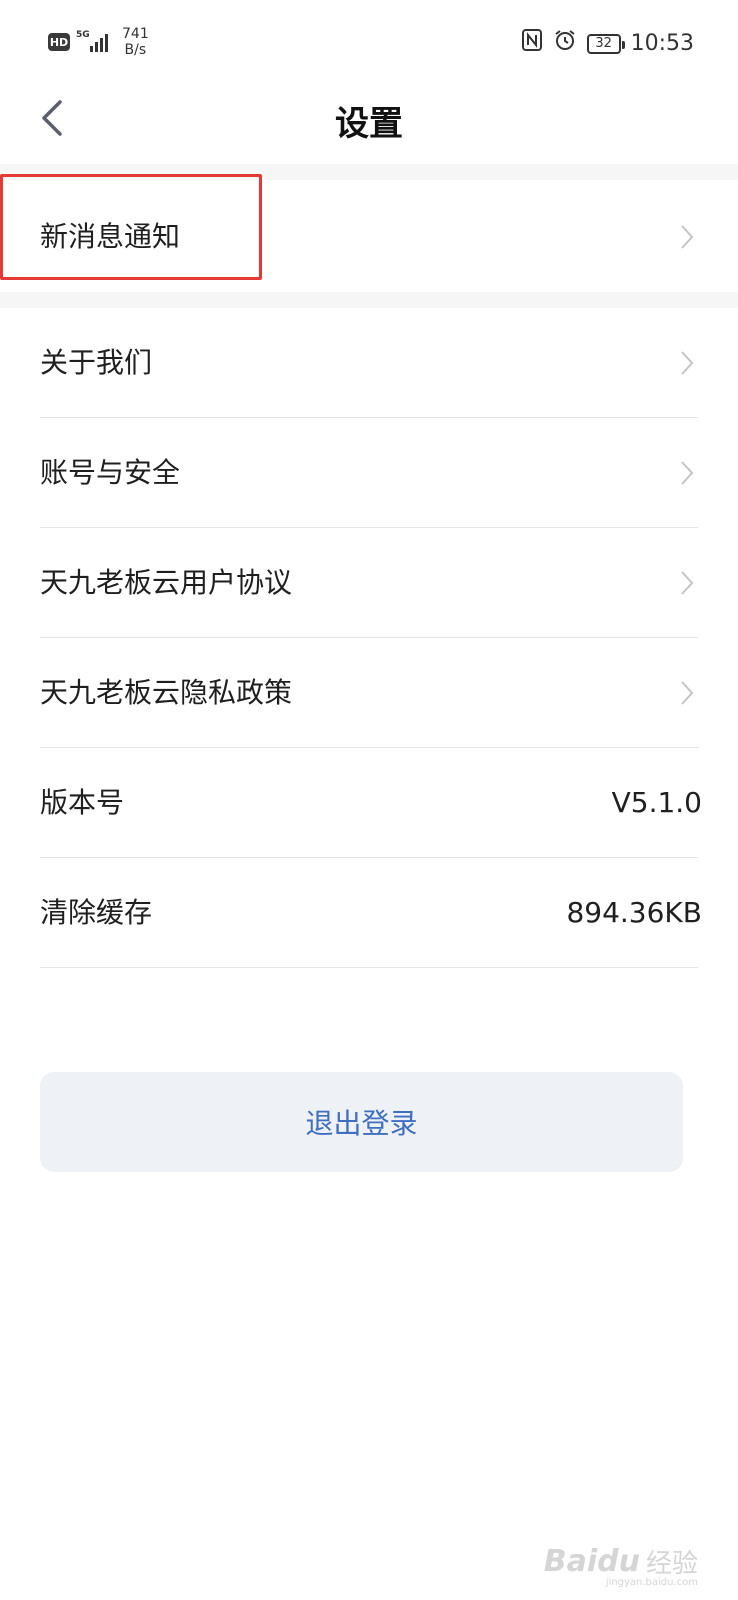 The height and width of the screenshot is (1600, 738). What do you see at coordinates (110, 472) in the screenshot?
I see `row-label: 账号与安全` at bounding box center [110, 472].